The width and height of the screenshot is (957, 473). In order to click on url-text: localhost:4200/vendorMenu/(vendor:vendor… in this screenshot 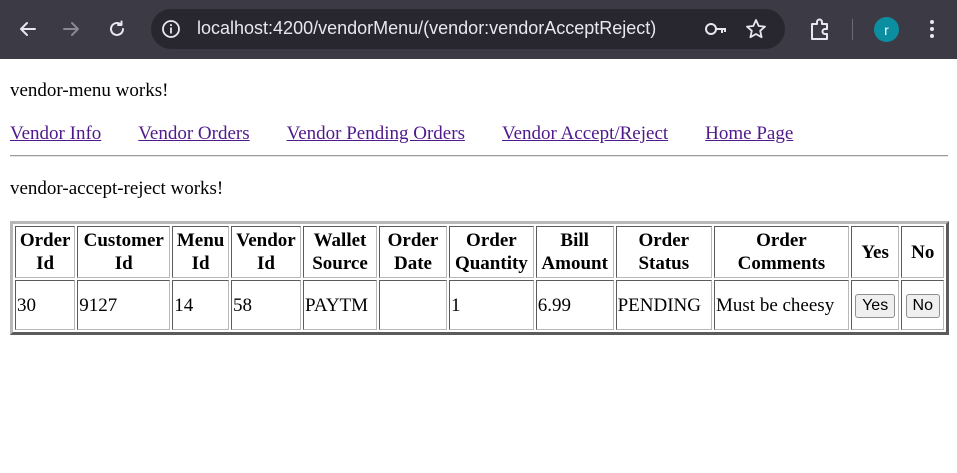, I will do `click(426, 28)`.